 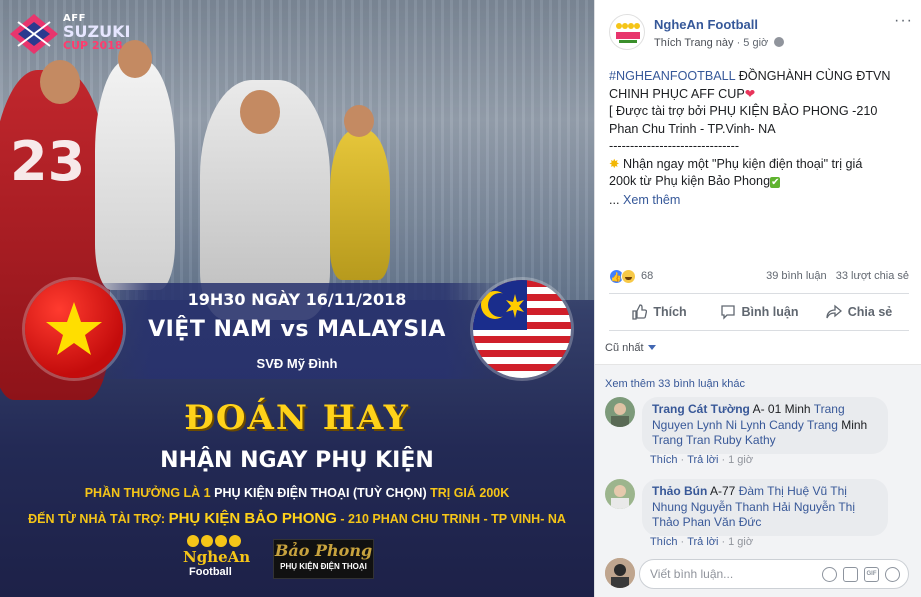 What do you see at coordinates (360, 205) in the screenshot?
I see `referee-figure` at bounding box center [360, 205].